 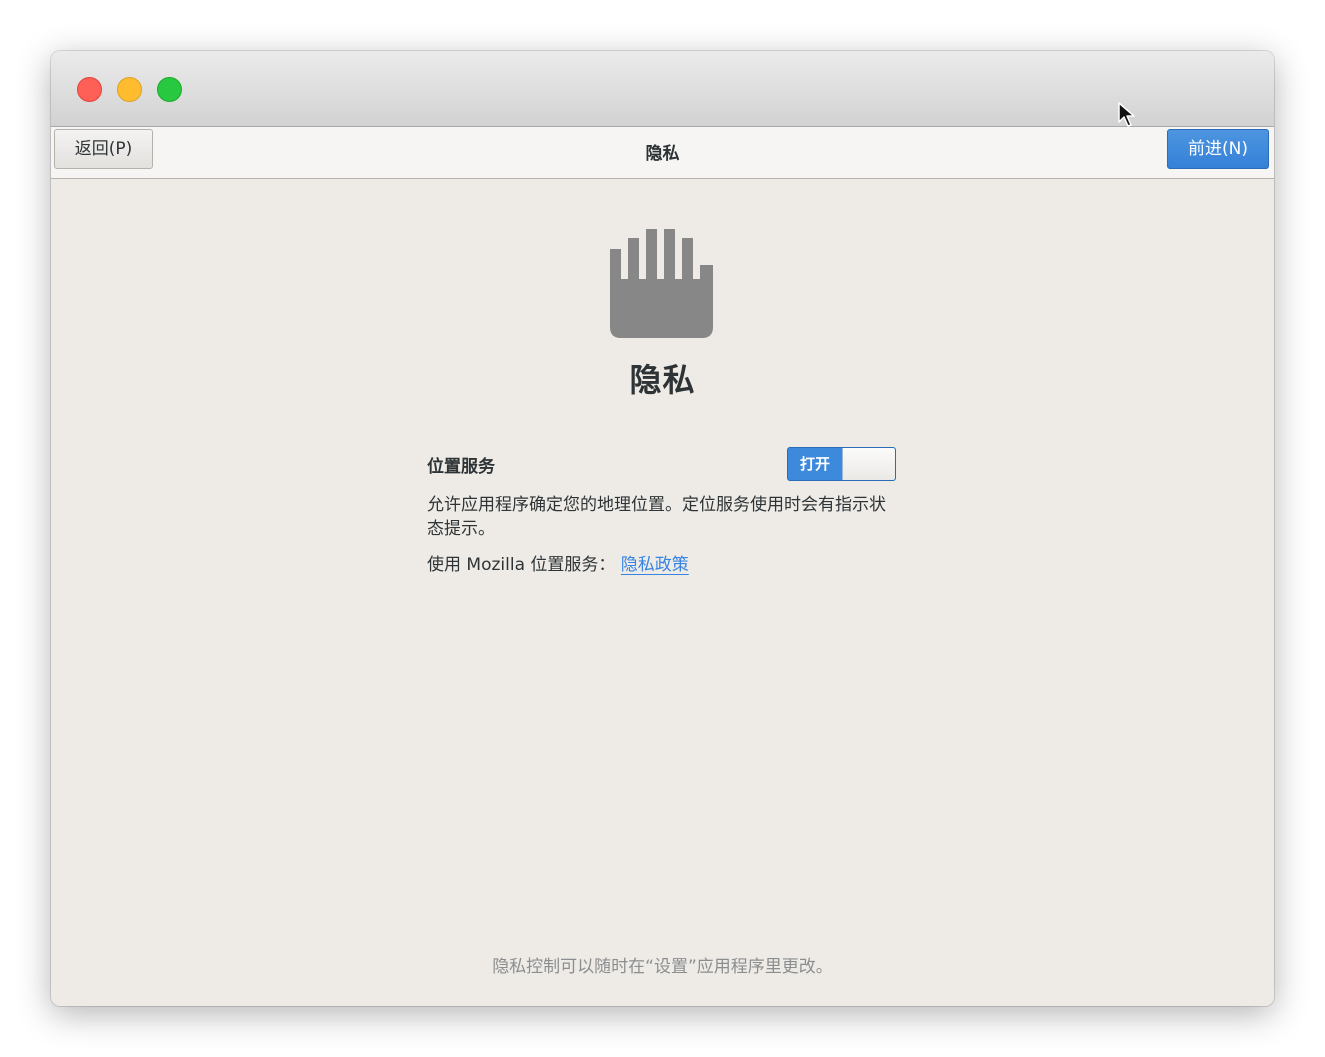 What do you see at coordinates (655, 565) in the screenshot?
I see `privacy-policy-link: 隐私政策` at bounding box center [655, 565].